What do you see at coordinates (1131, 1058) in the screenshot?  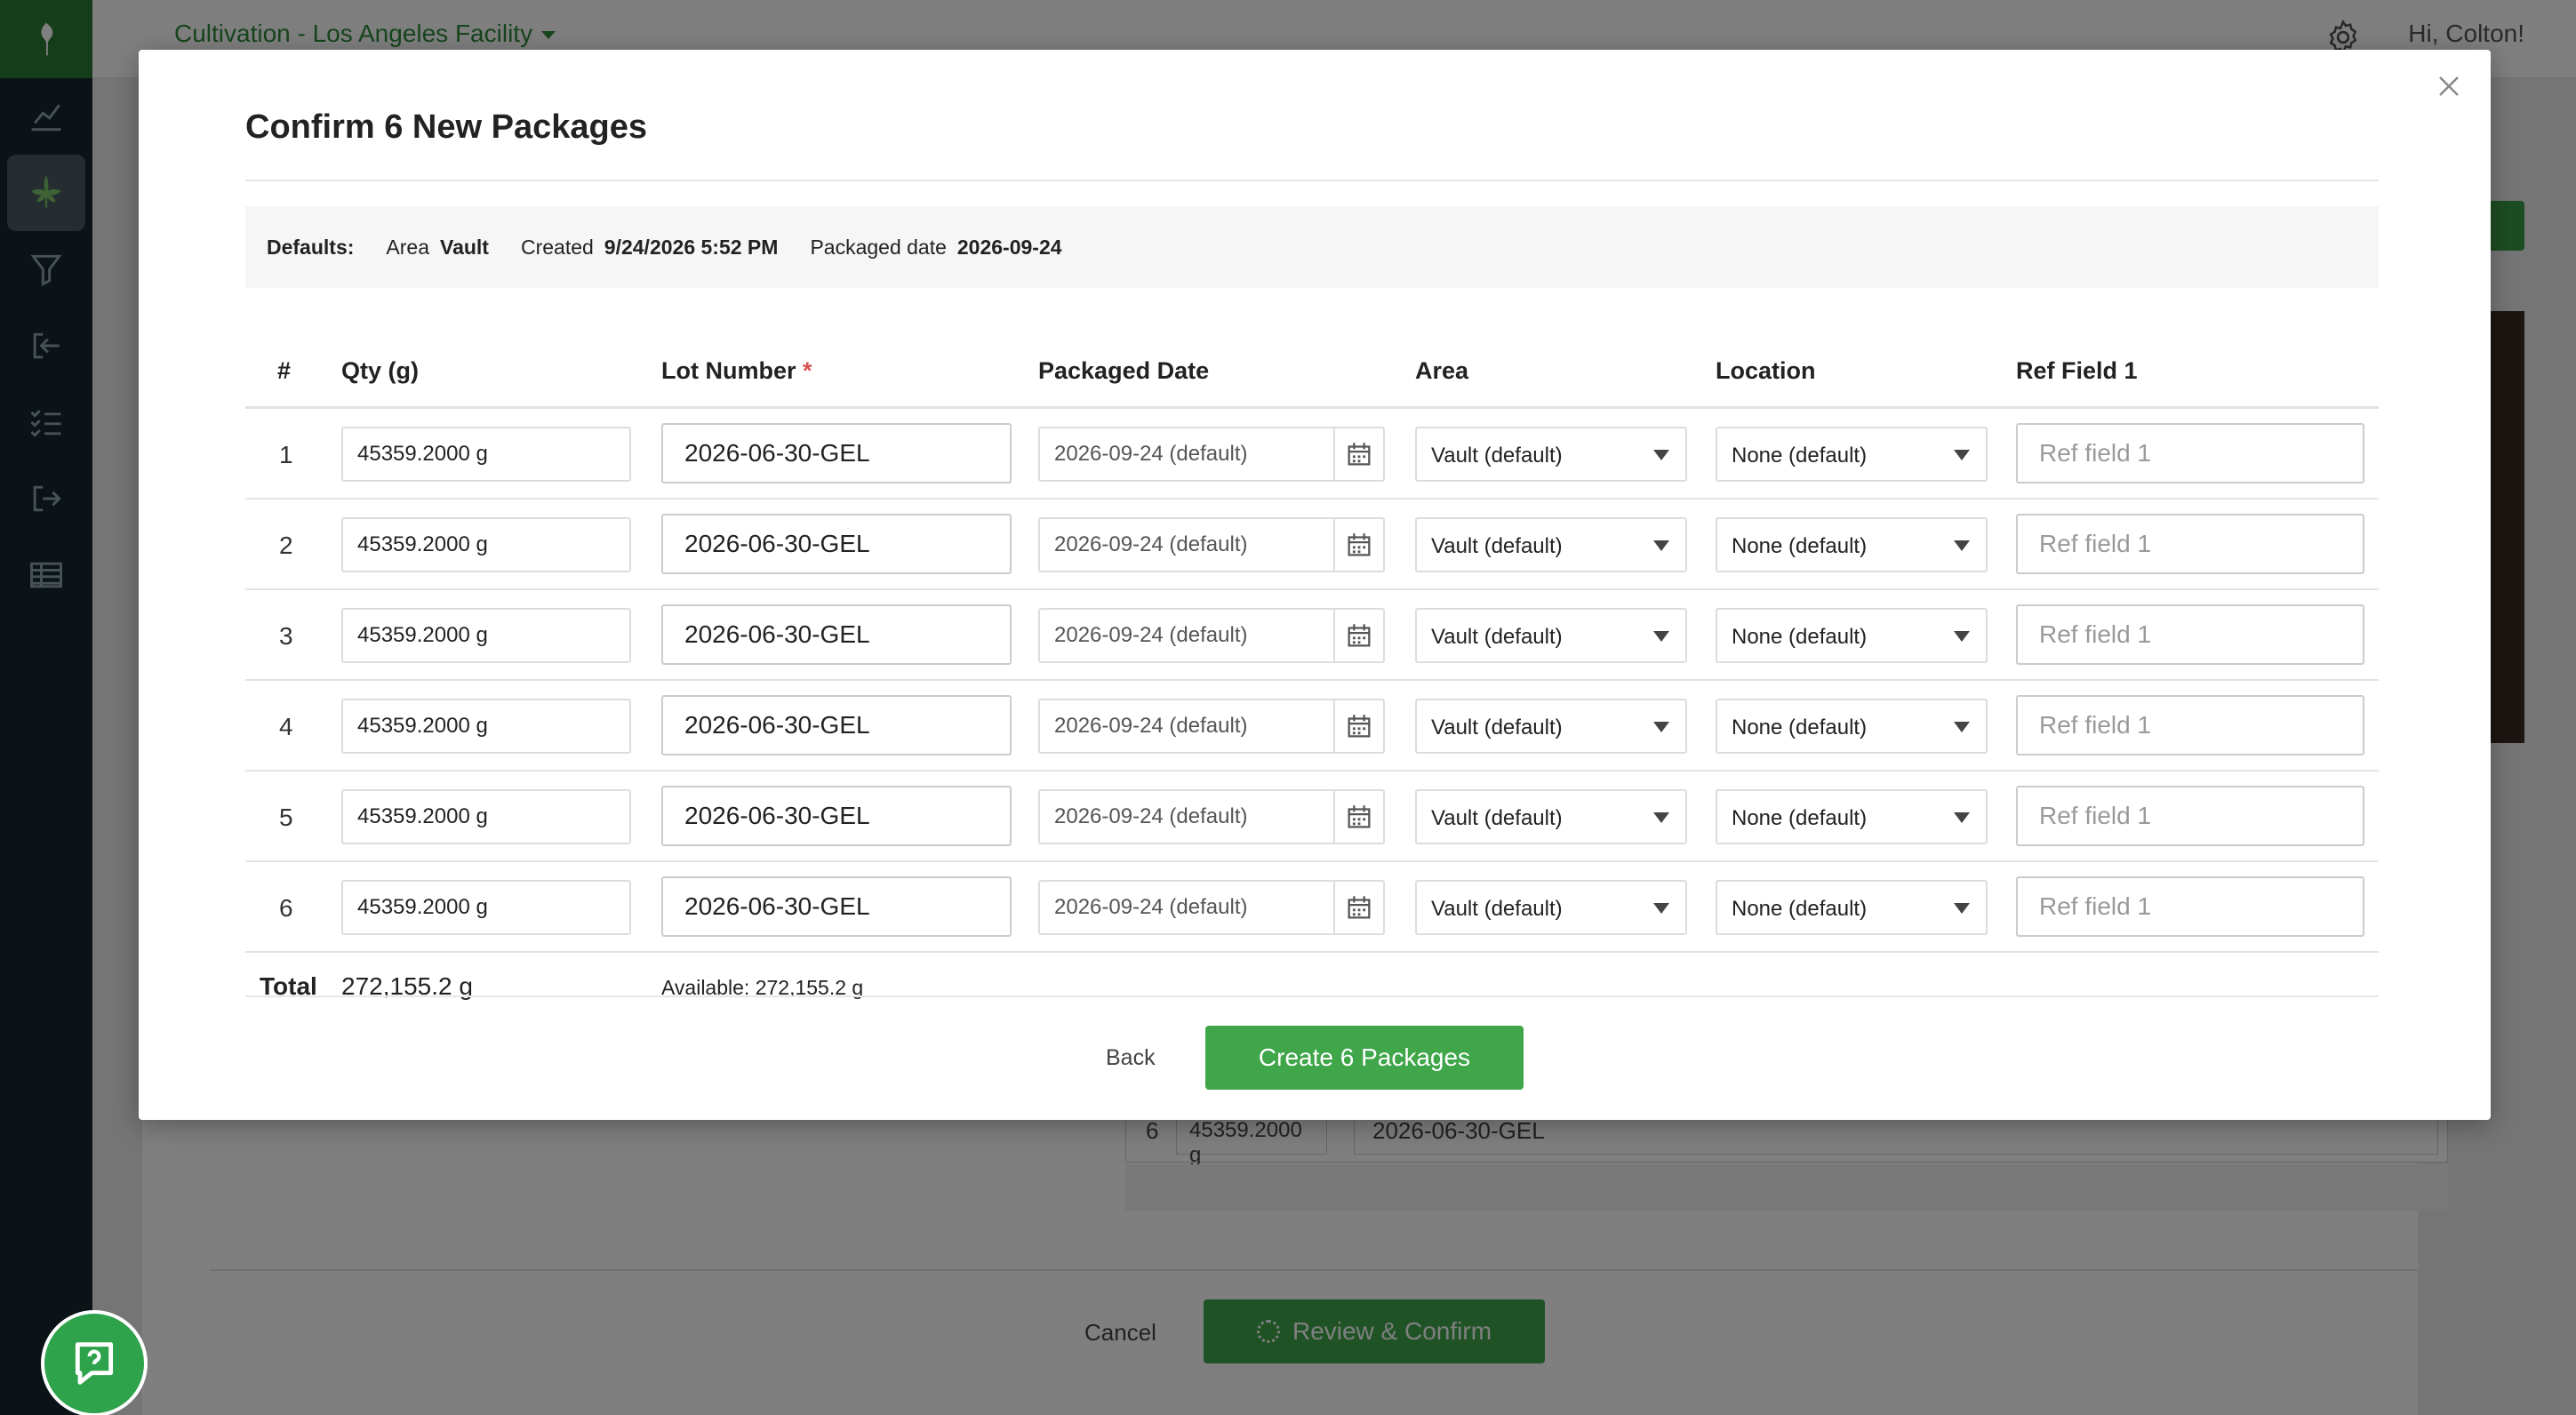 I see `back-button: Back` at bounding box center [1131, 1058].